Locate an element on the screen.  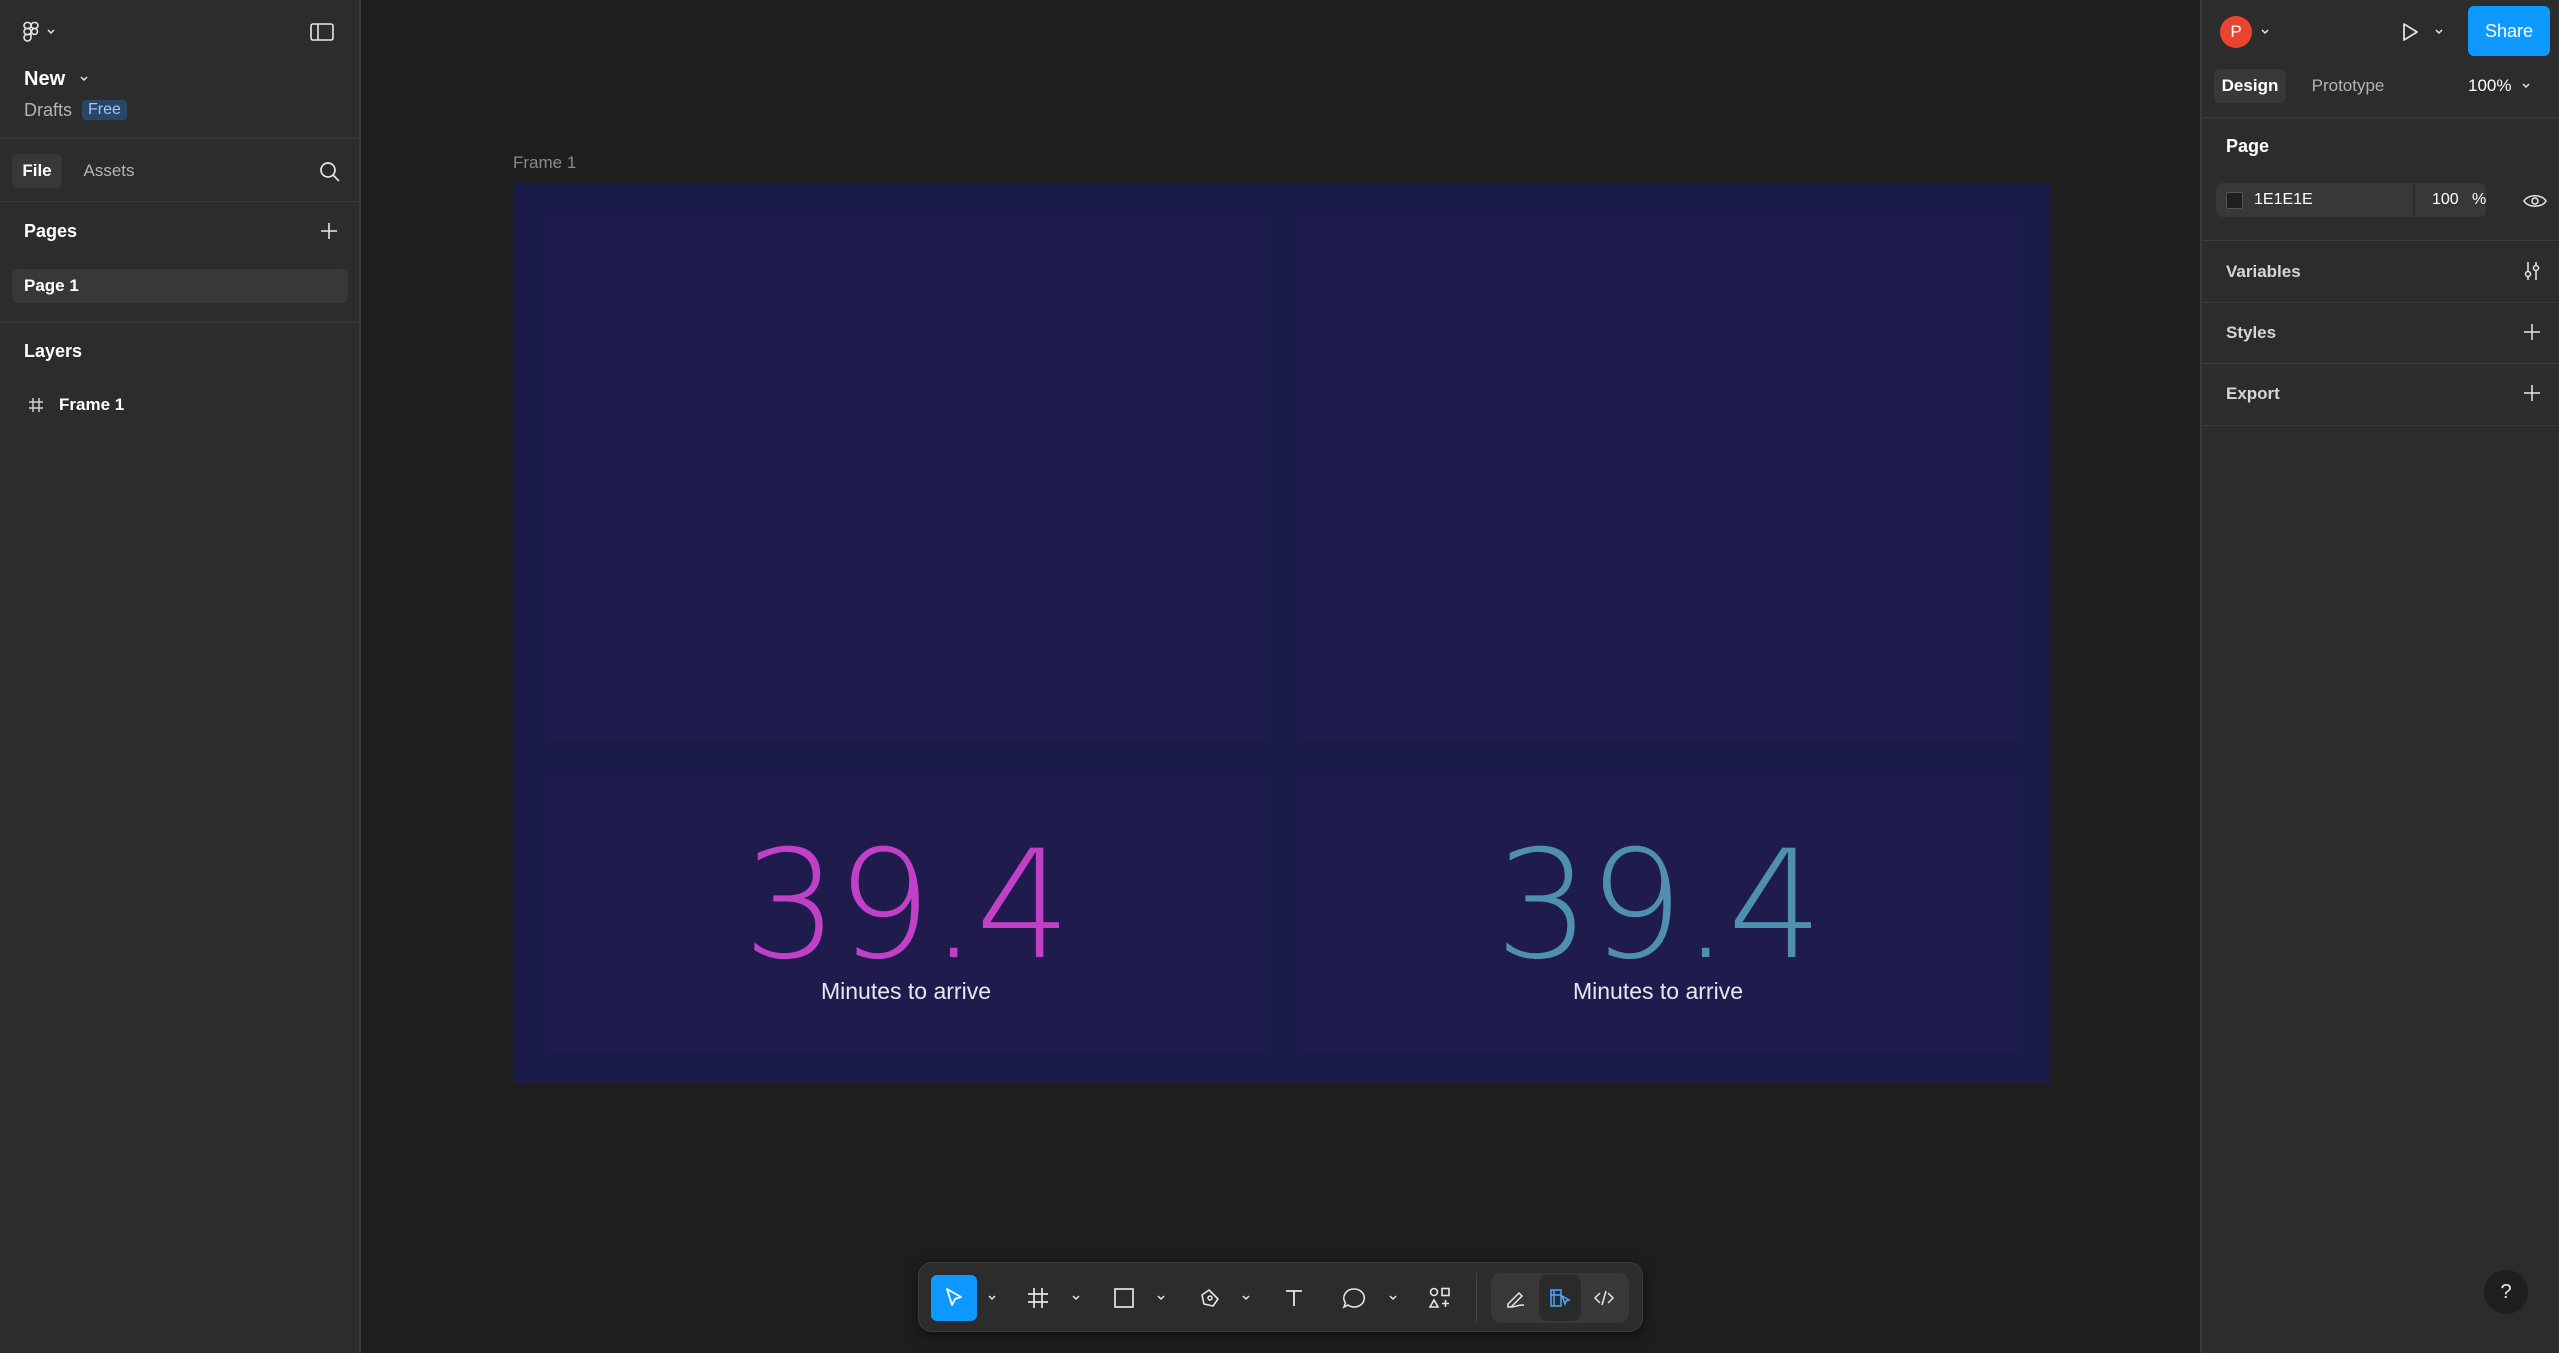
file-name: New is located at coordinates (45, 78).